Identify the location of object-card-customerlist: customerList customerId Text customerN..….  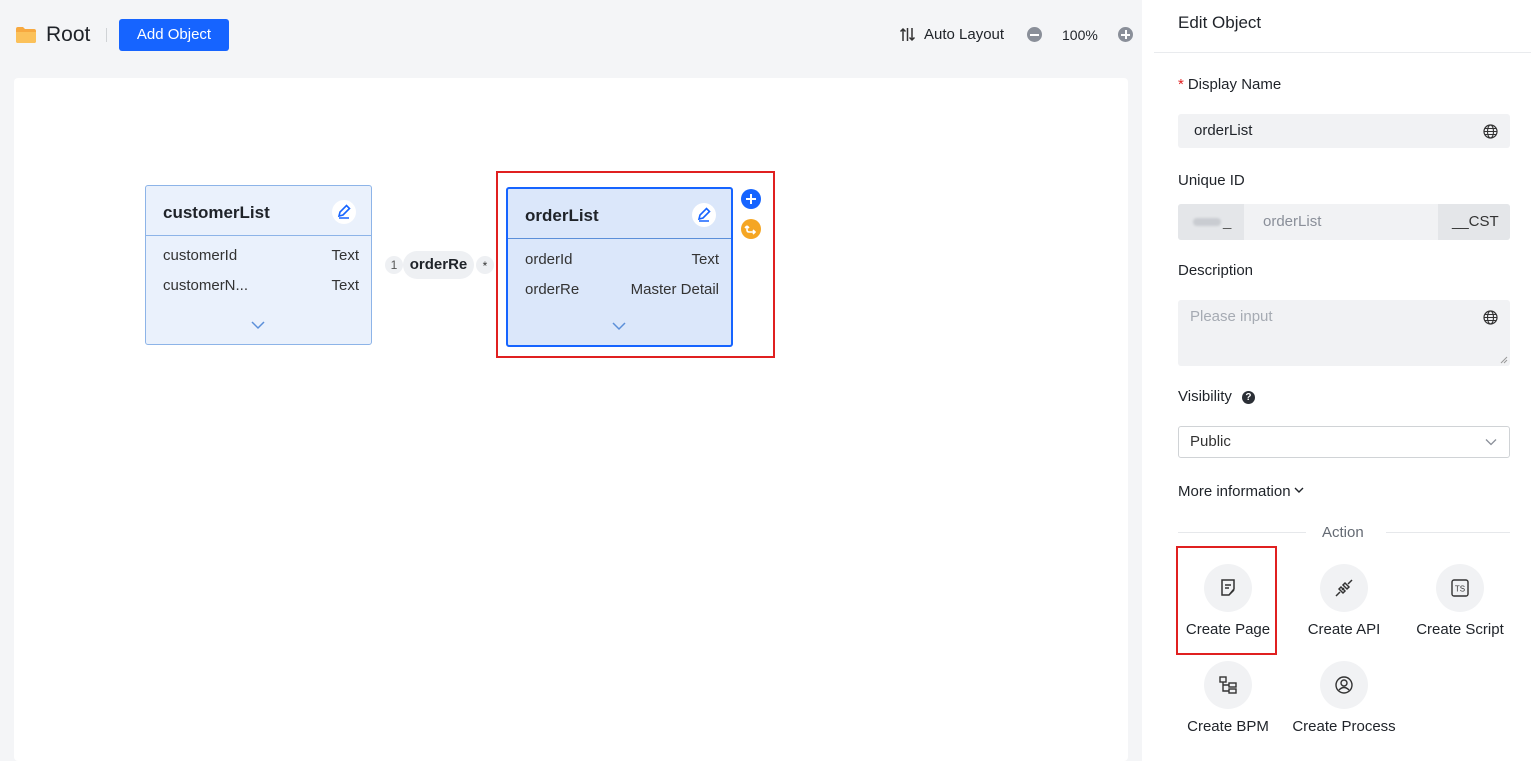
(258, 265).